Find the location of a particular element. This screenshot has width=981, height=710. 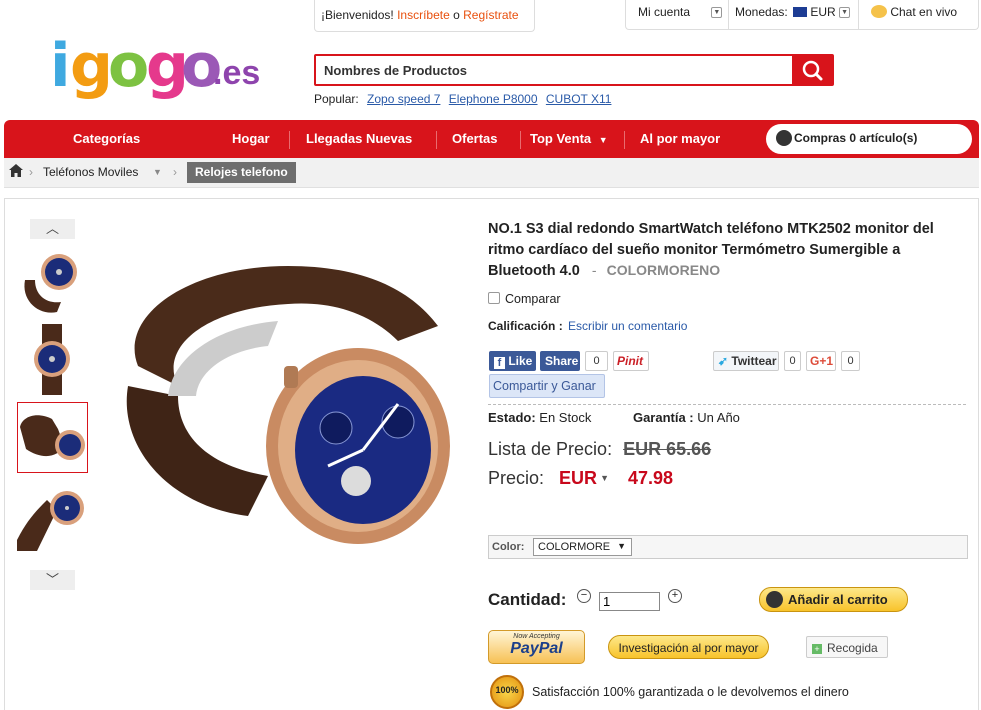

search-icon is located at coordinates (812, 70).